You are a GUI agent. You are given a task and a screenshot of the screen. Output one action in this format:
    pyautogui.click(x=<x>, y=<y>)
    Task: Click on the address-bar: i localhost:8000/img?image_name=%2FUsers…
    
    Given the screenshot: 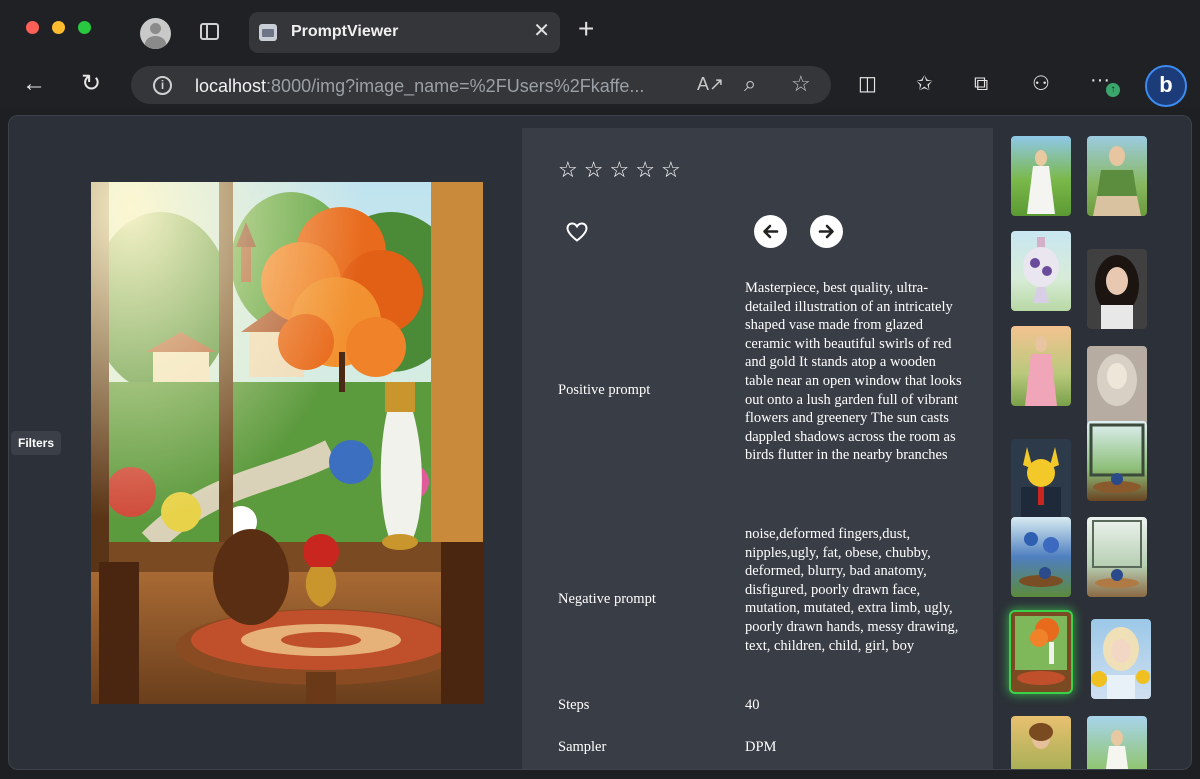 What is the action you would take?
    pyautogui.click(x=481, y=85)
    